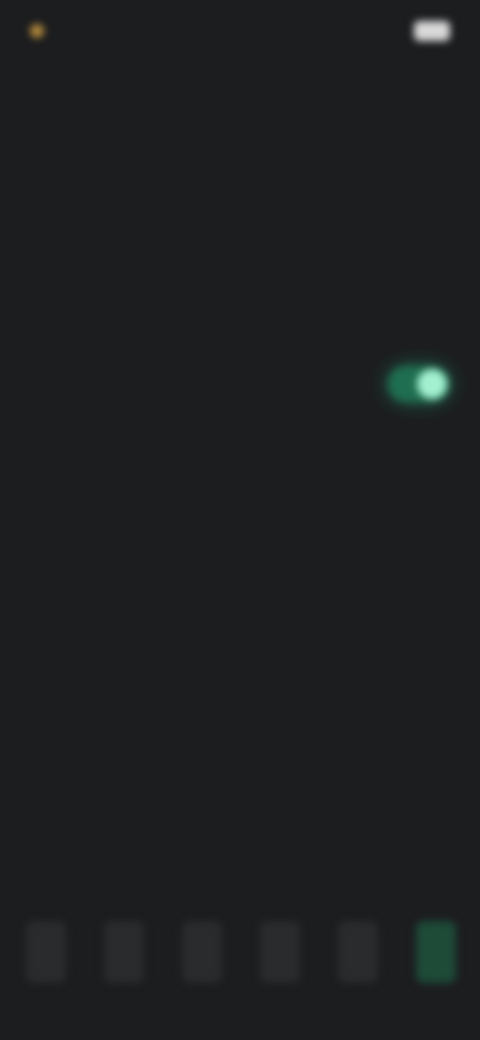  I want to click on setting-5-row, so click(240, 718).